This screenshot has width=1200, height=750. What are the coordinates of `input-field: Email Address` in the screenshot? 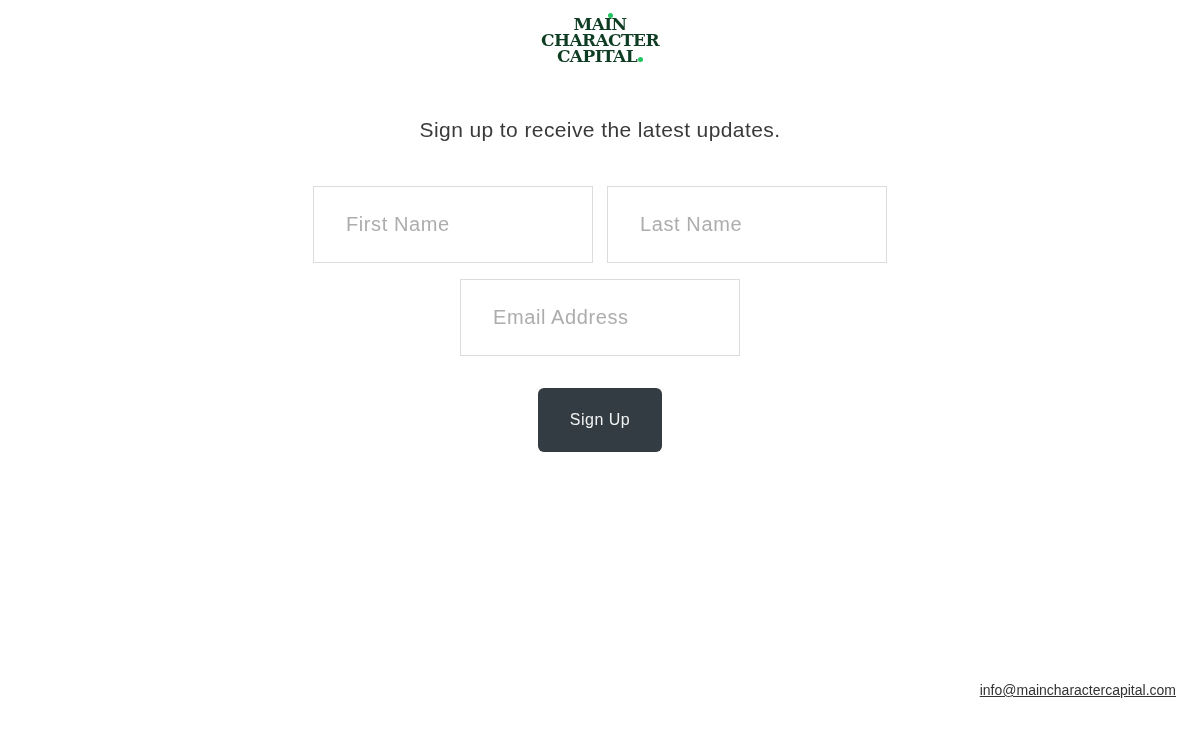 It's located at (600, 317).